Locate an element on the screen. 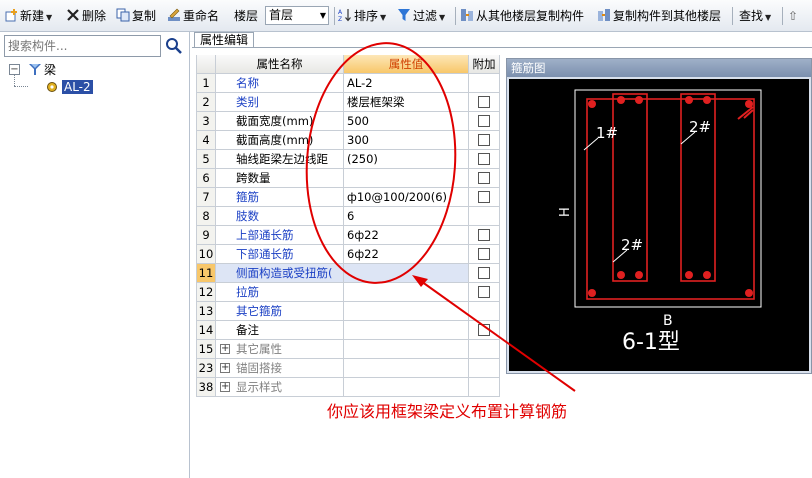  property-value: 6ф22 is located at coordinates (363, 254).